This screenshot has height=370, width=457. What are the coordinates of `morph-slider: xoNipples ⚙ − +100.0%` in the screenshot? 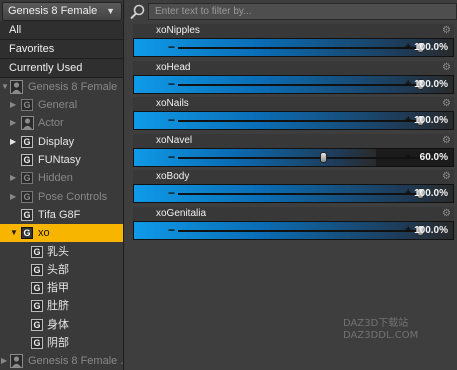 It's located at (293, 41).